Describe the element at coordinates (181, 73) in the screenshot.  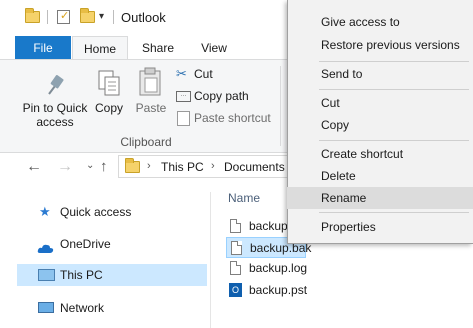
I see `scissors-icon: ✂` at that location.